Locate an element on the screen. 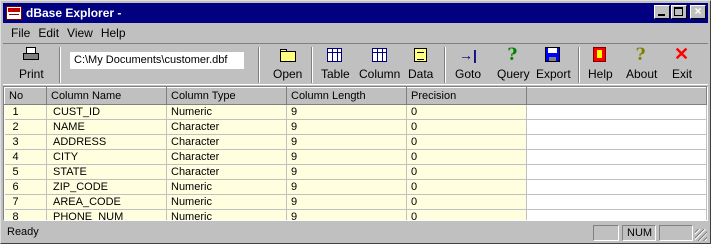  table-row: 2 NAME Character 9 0 is located at coordinates (355, 127).